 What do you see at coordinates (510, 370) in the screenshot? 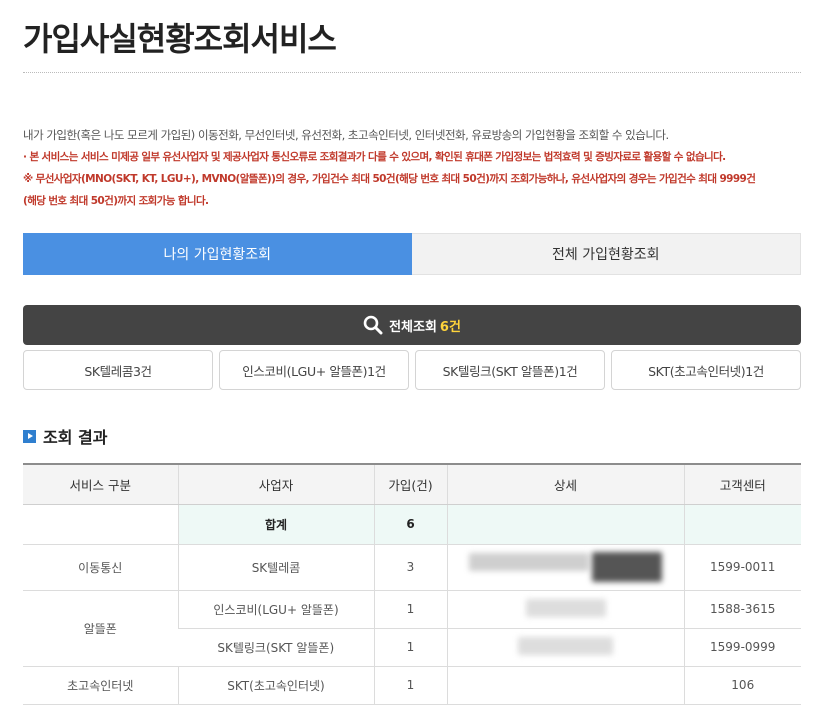
I see `provider-filter-sktelink: SK텔링크(SKT 알뜰폰)1건` at bounding box center [510, 370].